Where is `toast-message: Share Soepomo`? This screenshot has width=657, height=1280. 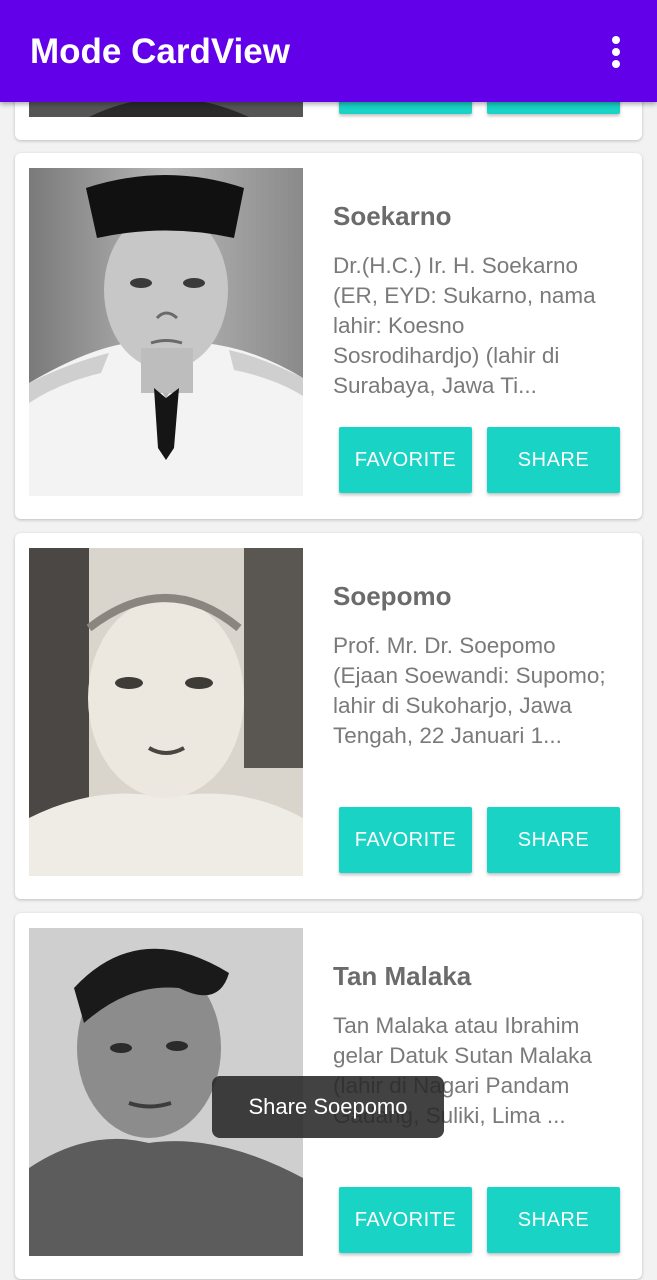
toast-message: Share Soepomo is located at coordinates (328, 1107).